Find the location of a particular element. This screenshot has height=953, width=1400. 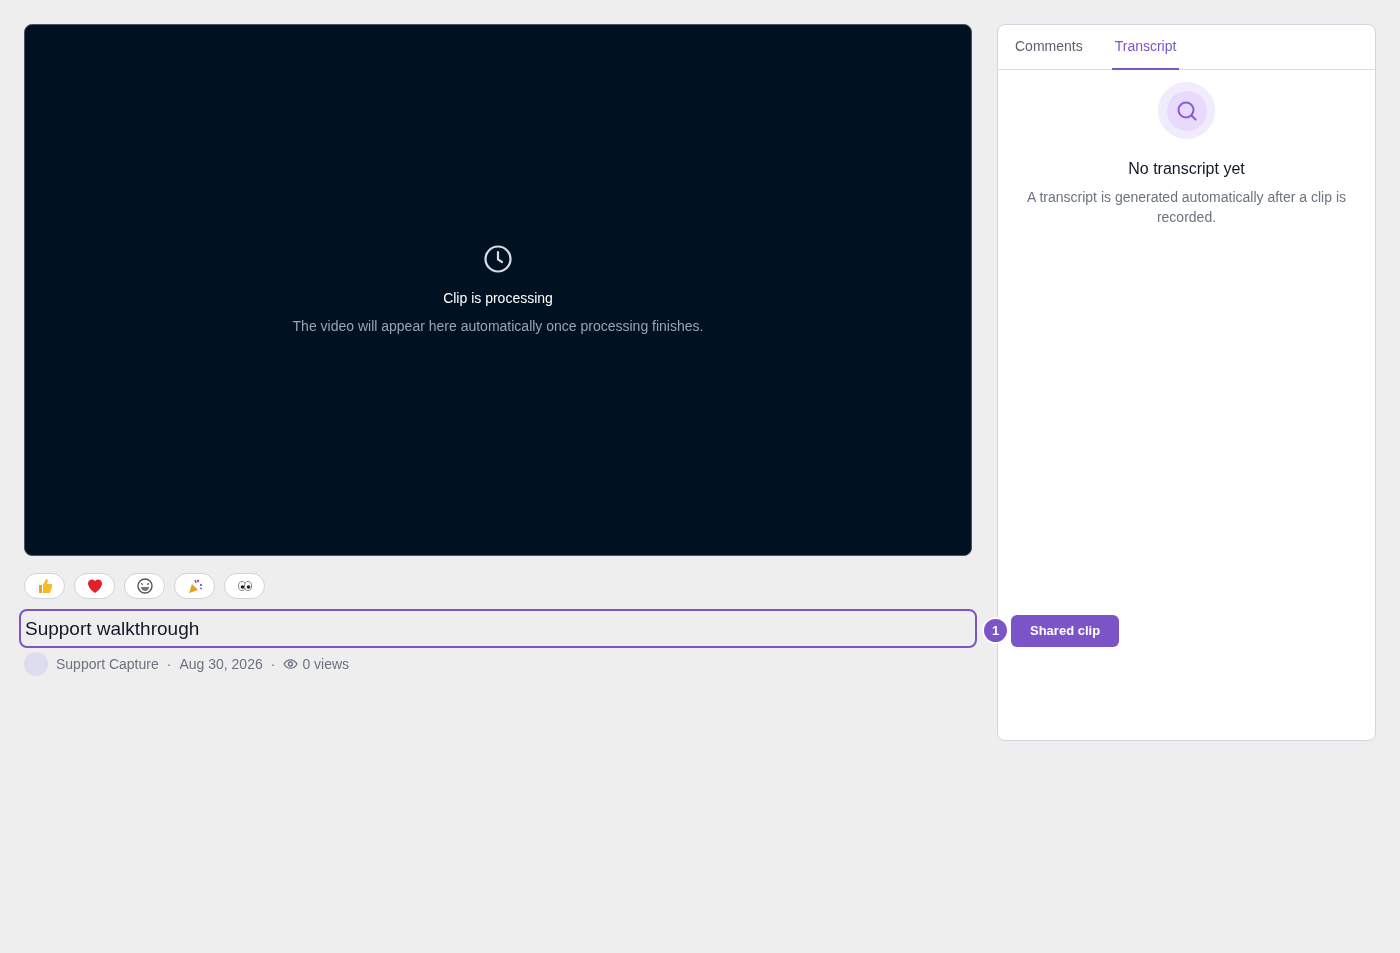

title-field: Support walkthrough is located at coordinates (498, 628).